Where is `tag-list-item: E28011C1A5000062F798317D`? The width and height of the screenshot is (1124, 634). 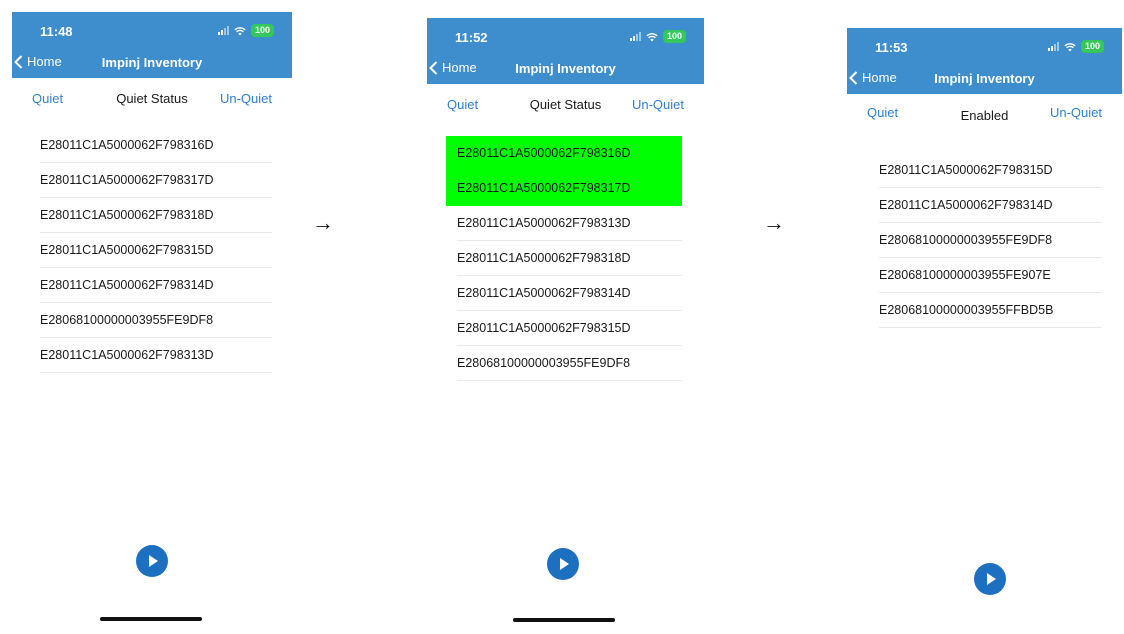
tag-list-item: E28011C1A5000062F798317D is located at coordinates (156, 180).